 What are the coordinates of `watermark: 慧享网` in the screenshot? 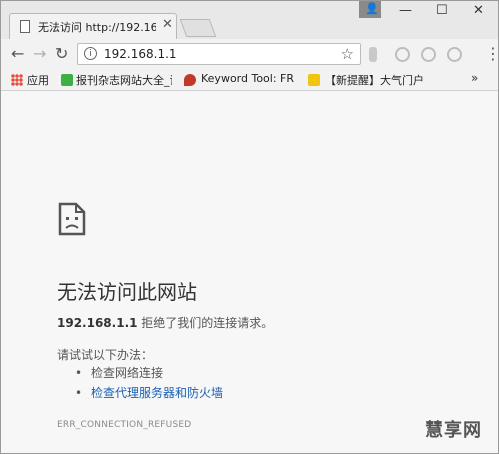 It's located at (453, 430).